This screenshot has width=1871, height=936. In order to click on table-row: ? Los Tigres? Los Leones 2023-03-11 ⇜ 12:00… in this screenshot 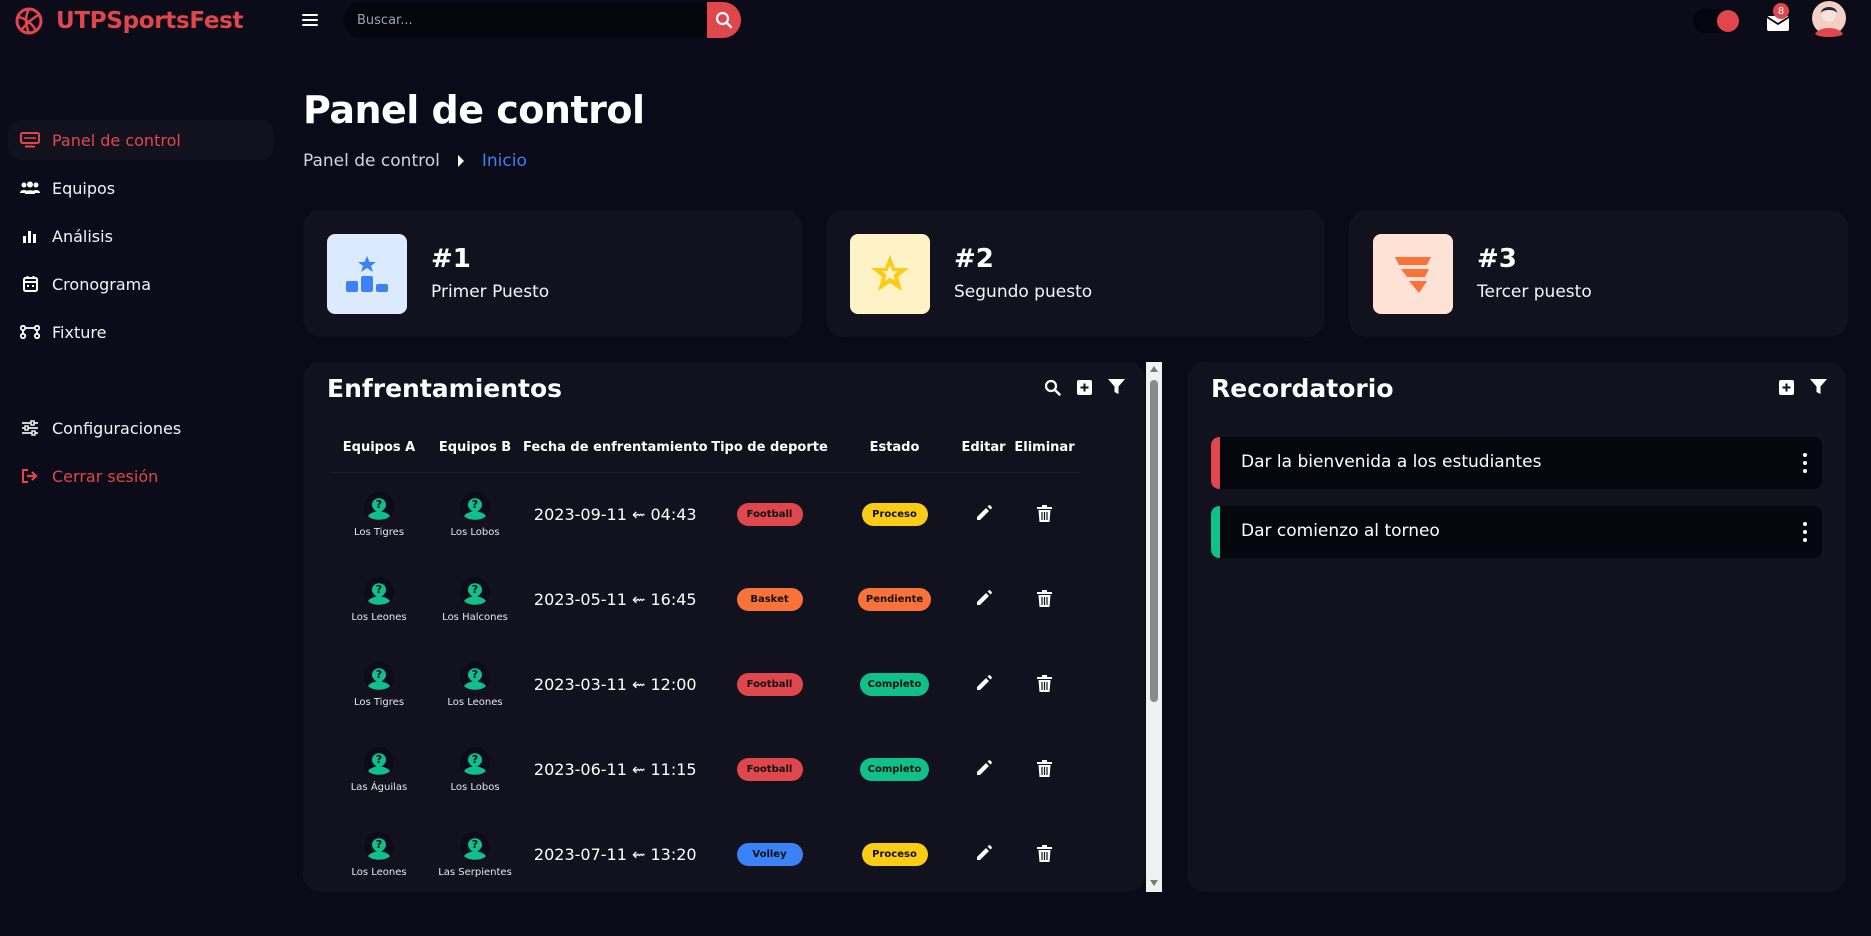, I will do `click(705, 684)`.